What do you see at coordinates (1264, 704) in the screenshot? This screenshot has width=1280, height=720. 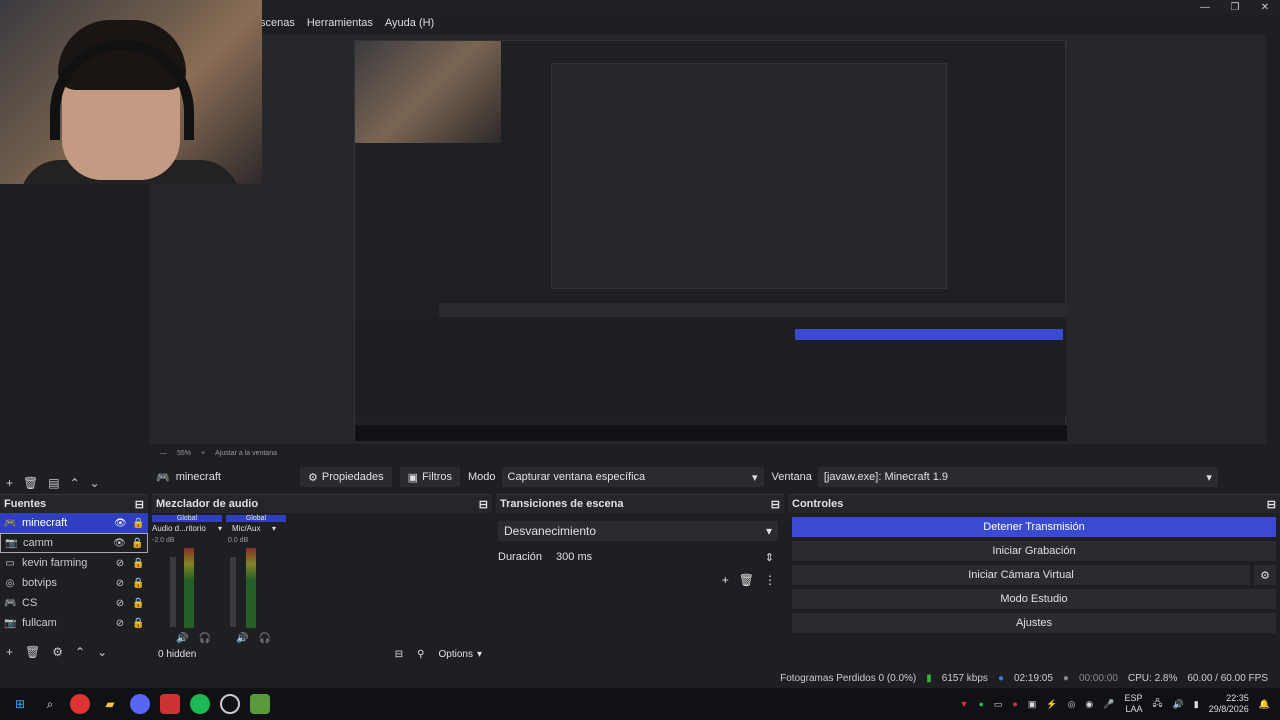 I see `notification-icon: 🔔` at bounding box center [1264, 704].